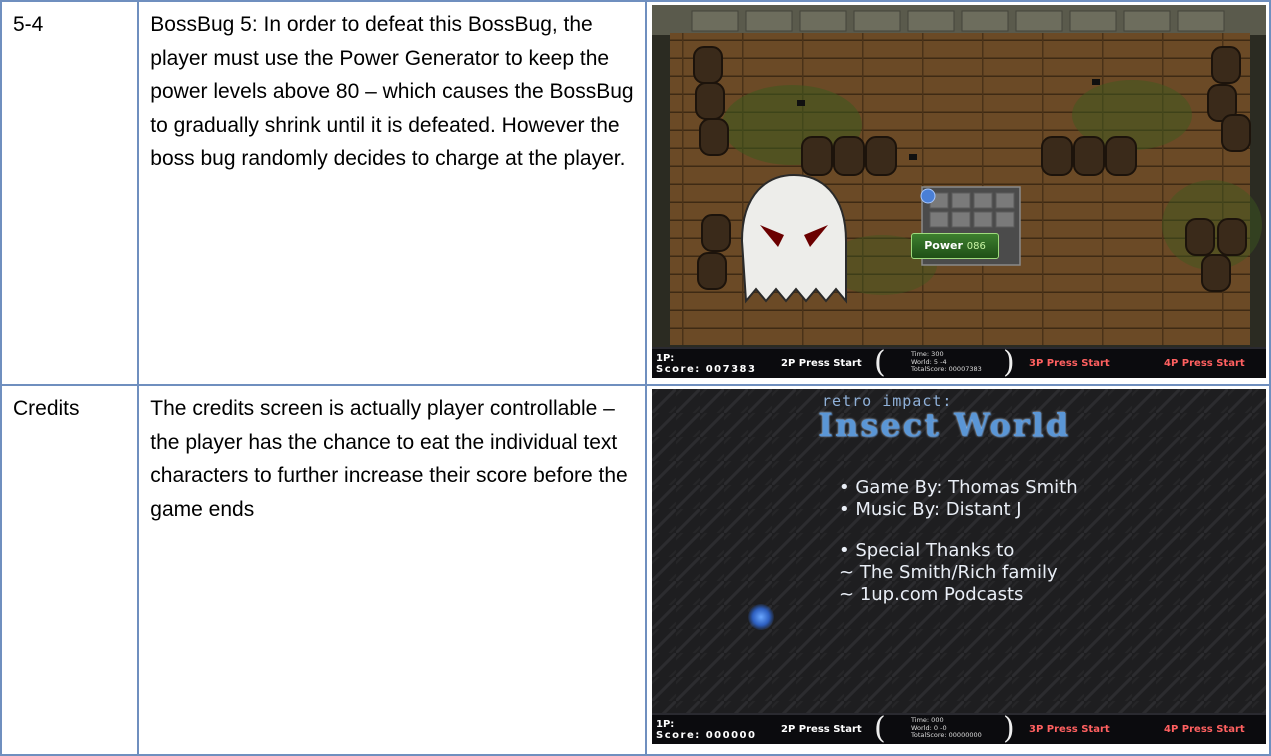 This screenshot has width=1271, height=756. I want to click on player1-status: 1P: Score: 007383, so click(706, 364).